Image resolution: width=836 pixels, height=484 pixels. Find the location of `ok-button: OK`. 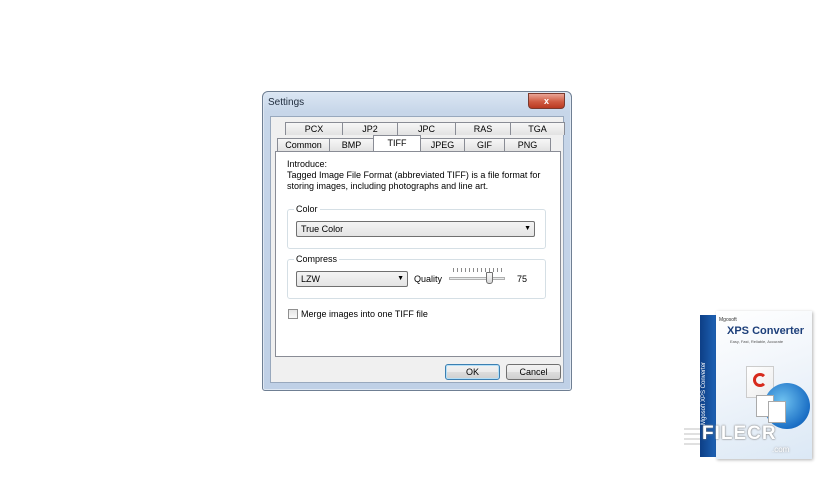

ok-button: OK is located at coordinates (472, 372).